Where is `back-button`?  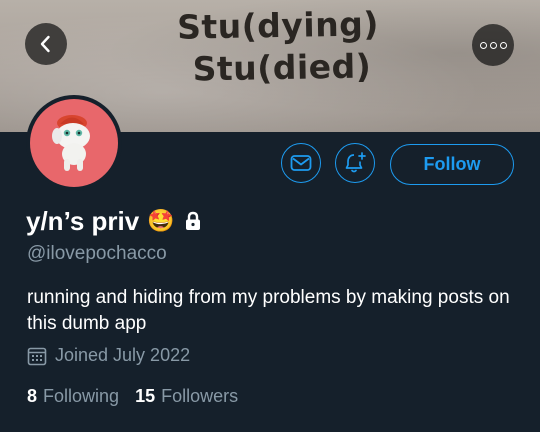 back-button is located at coordinates (46, 44).